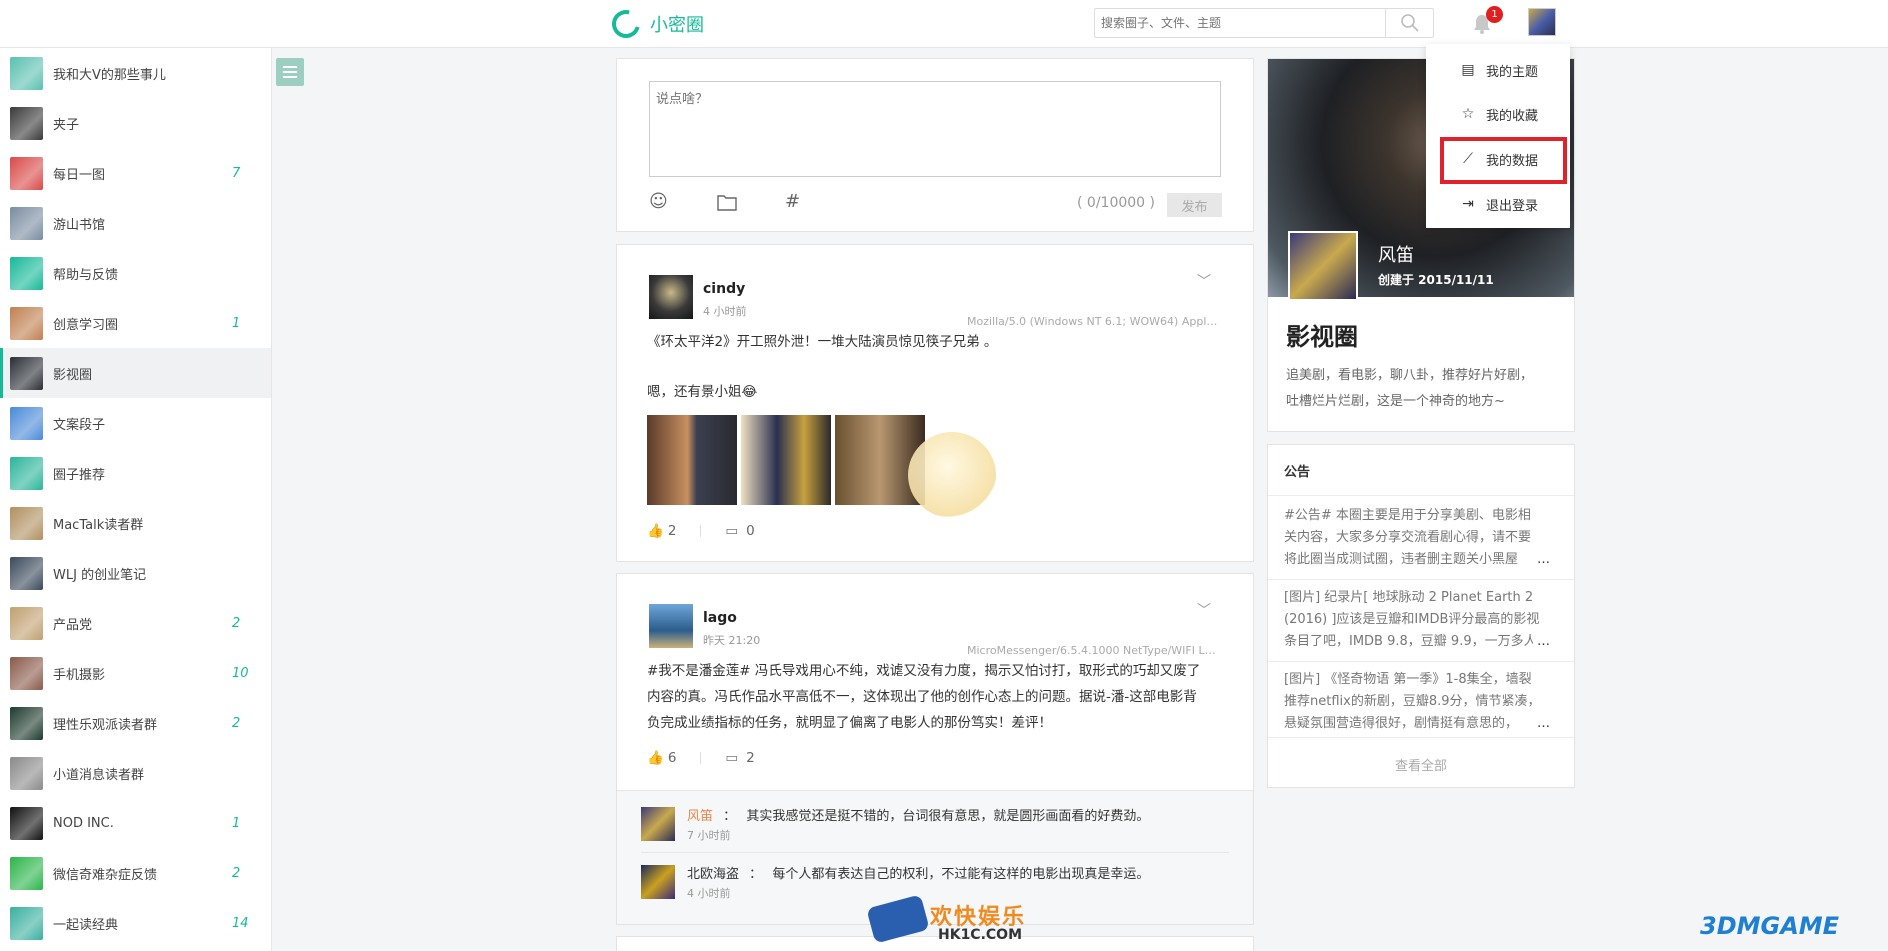  What do you see at coordinates (240, 673) in the screenshot?
I see `unread-count: 10` at bounding box center [240, 673].